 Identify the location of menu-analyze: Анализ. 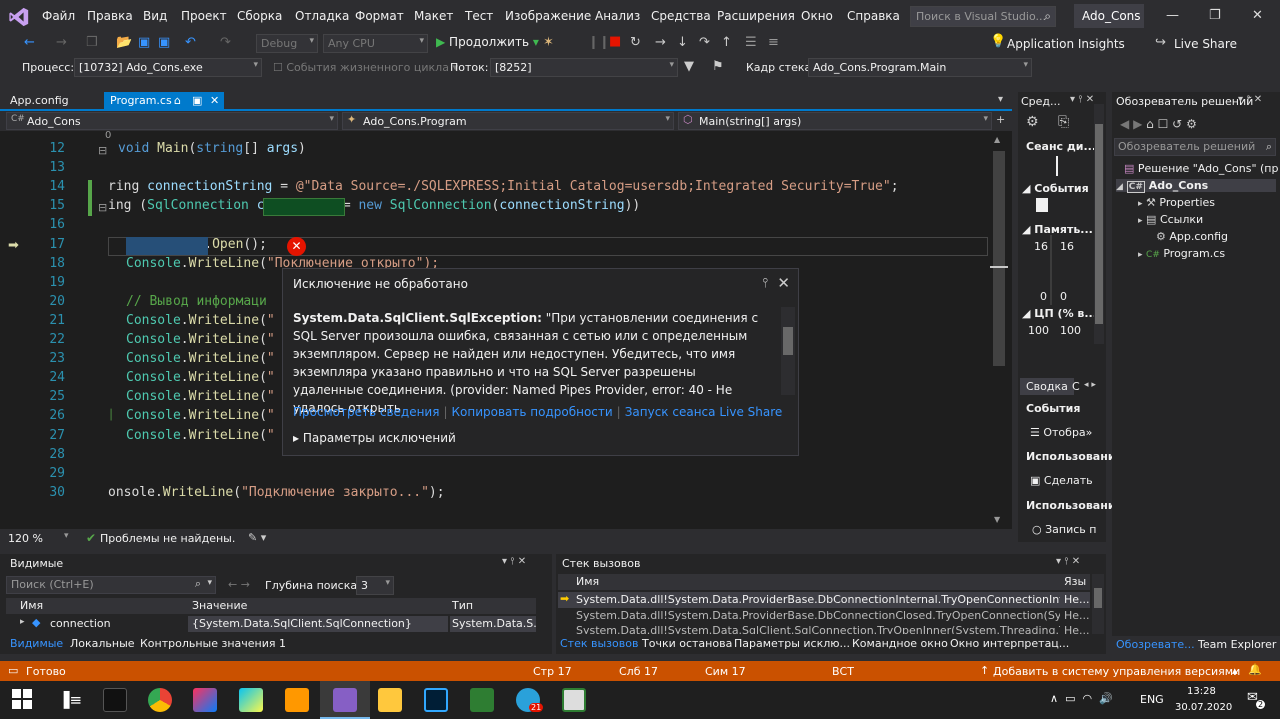
(617, 16).